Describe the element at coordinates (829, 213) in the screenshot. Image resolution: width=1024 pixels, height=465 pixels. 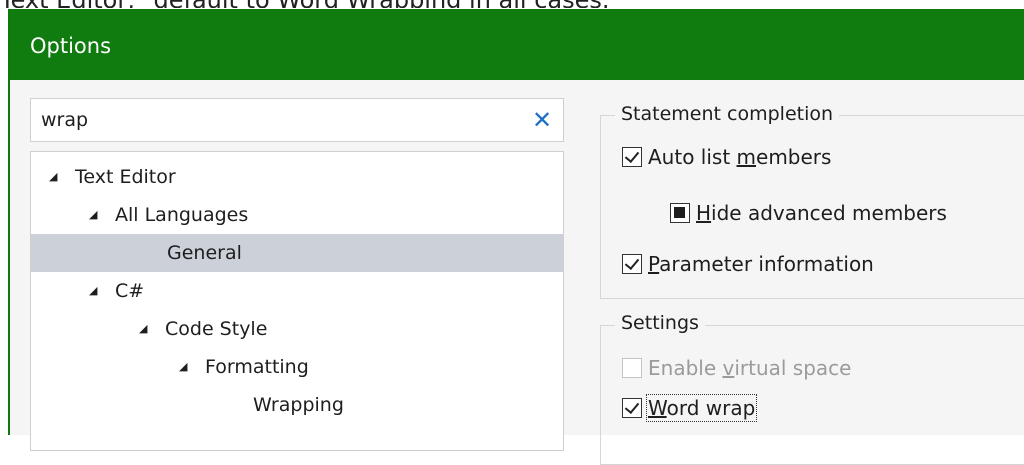
I see `option-label: ide advanced members` at that location.